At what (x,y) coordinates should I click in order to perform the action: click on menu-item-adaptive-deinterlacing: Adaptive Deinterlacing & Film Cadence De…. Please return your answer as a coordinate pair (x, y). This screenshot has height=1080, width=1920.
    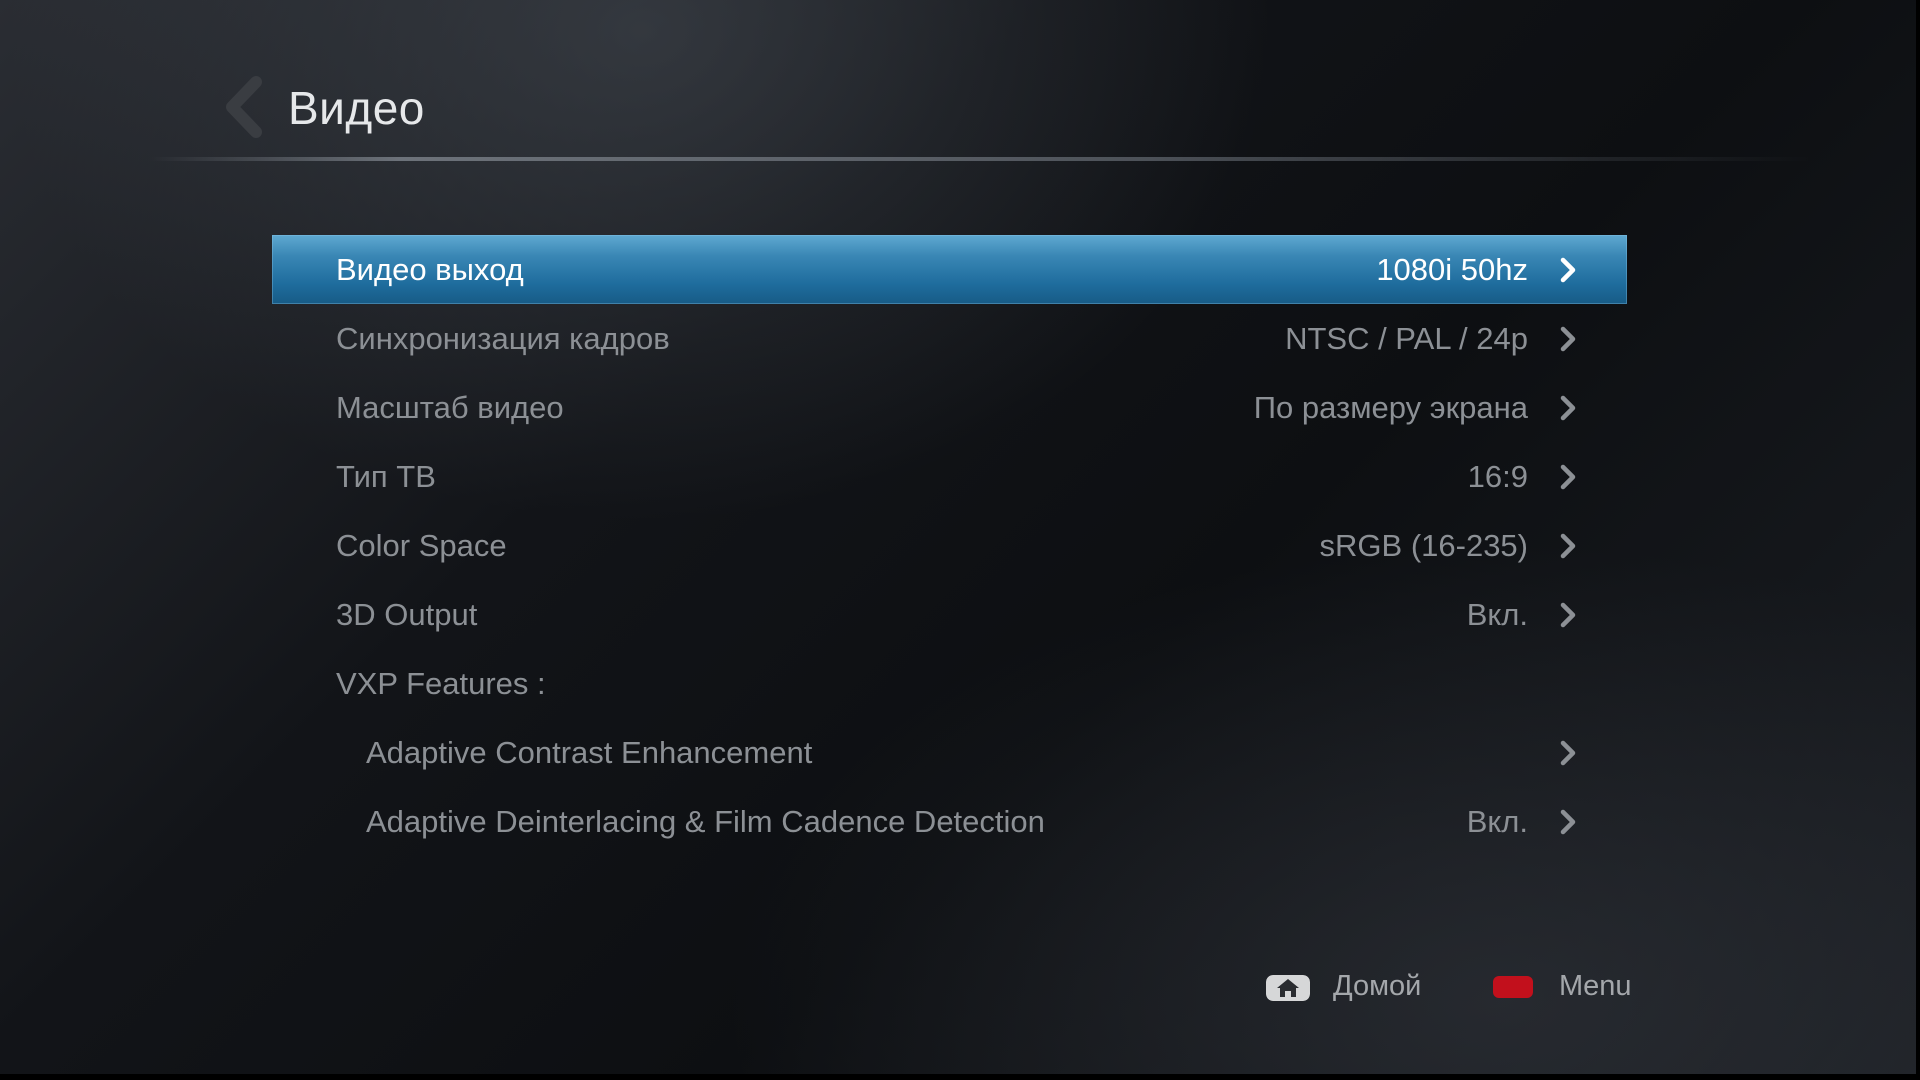
    Looking at the image, I should click on (949, 821).